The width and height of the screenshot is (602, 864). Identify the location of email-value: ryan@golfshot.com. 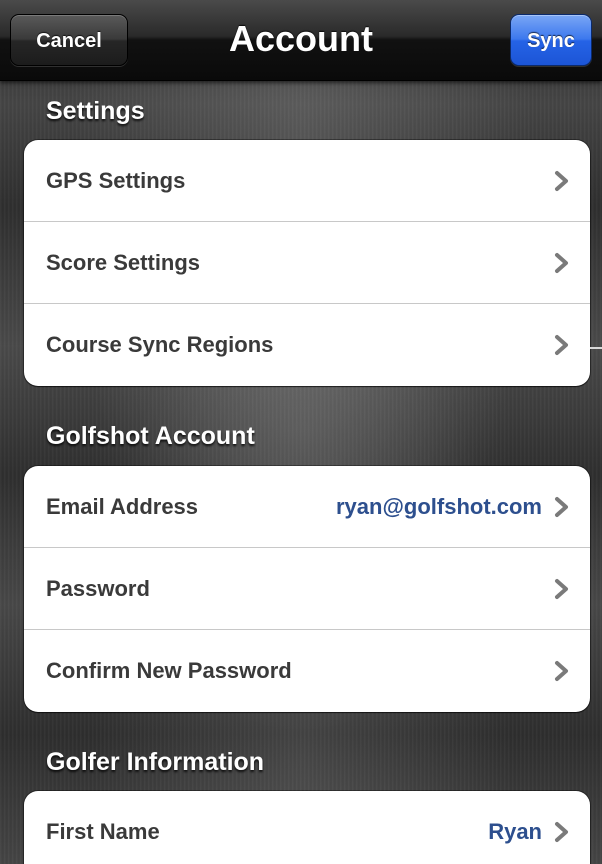
(438, 506).